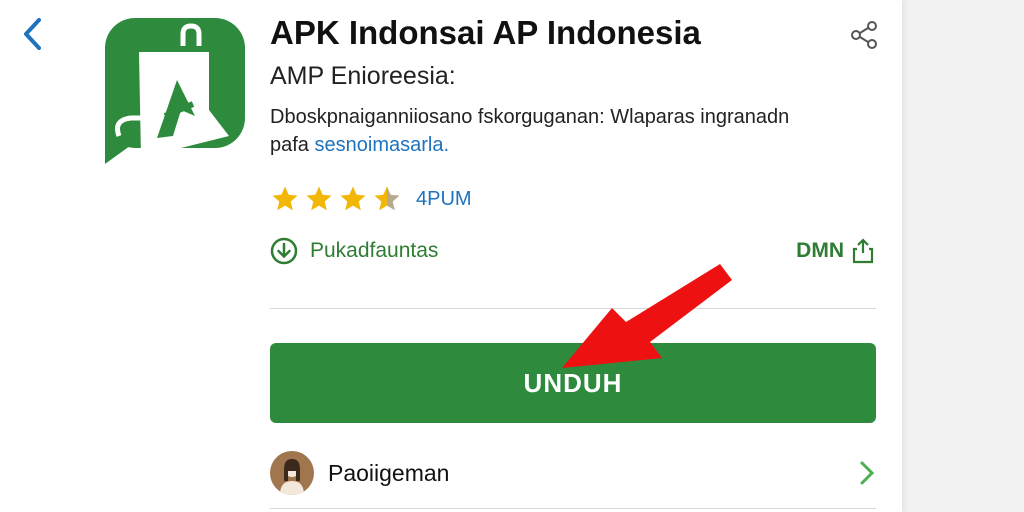 The image size is (1024, 512). What do you see at coordinates (289, 145) in the screenshot?
I see `description-prefix: pafa` at bounding box center [289, 145].